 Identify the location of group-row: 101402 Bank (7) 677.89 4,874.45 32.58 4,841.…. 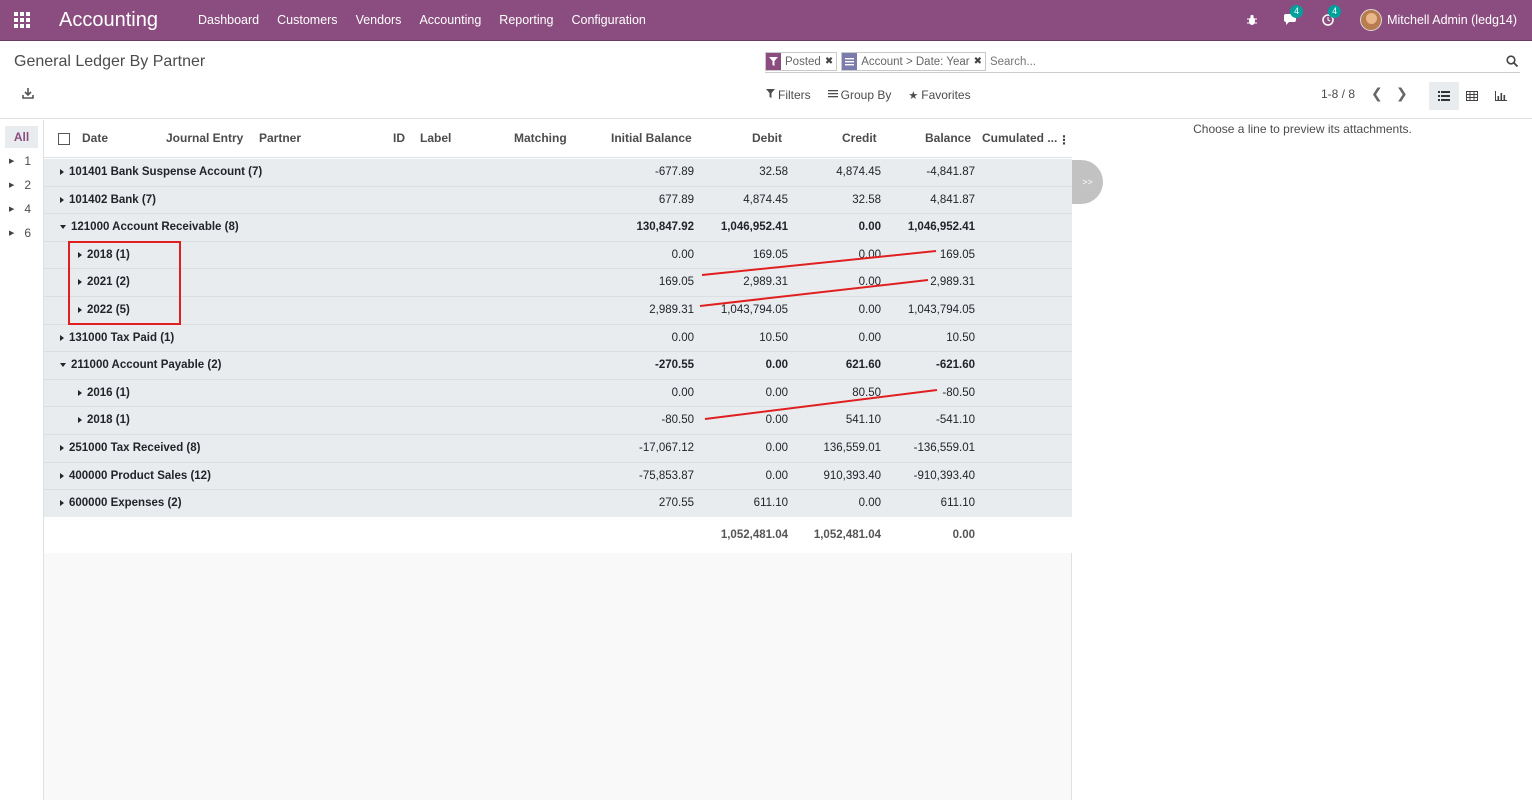
(558, 200).